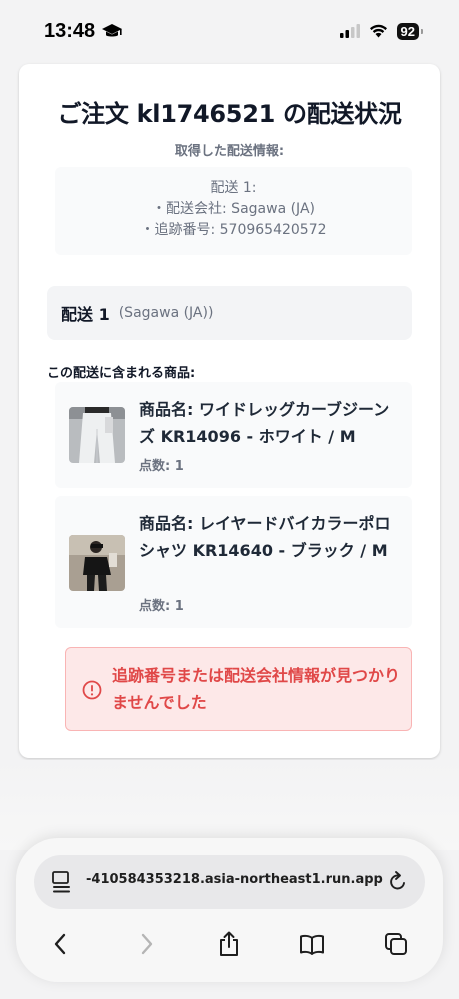  I want to click on white-jeans-photo-icon, so click(97, 435).